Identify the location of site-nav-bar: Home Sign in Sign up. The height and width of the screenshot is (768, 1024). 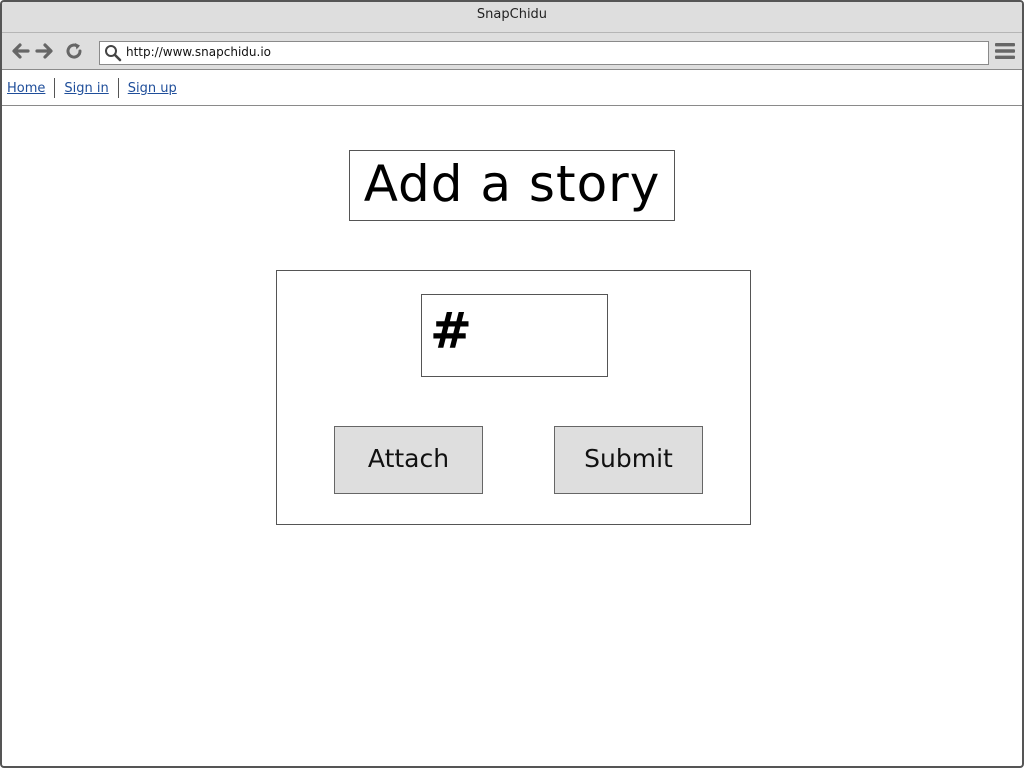
(512, 88).